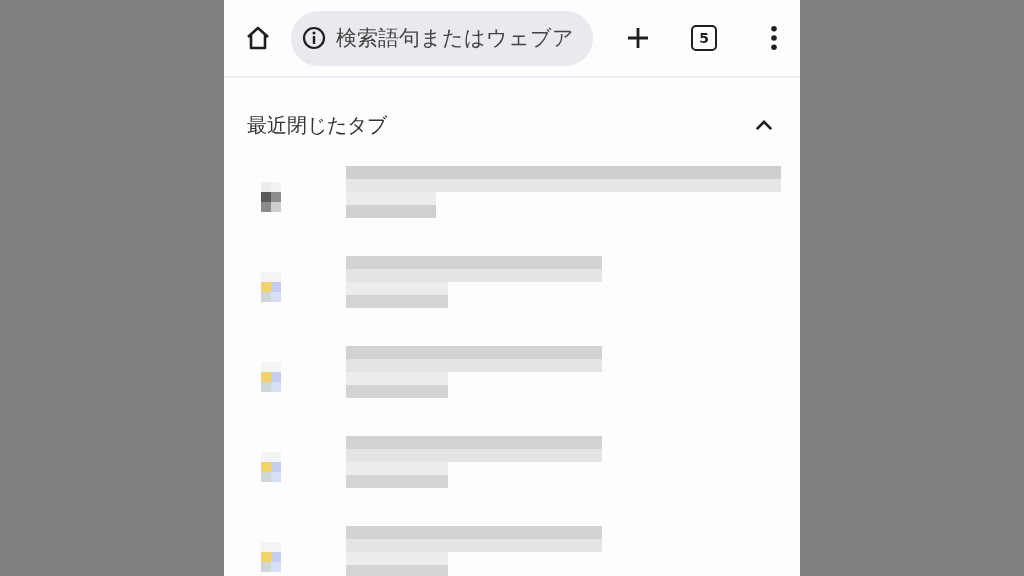 This screenshot has width=1024, height=576. Describe the element at coordinates (704, 38) in the screenshot. I see `tab-count-button: 5` at that location.